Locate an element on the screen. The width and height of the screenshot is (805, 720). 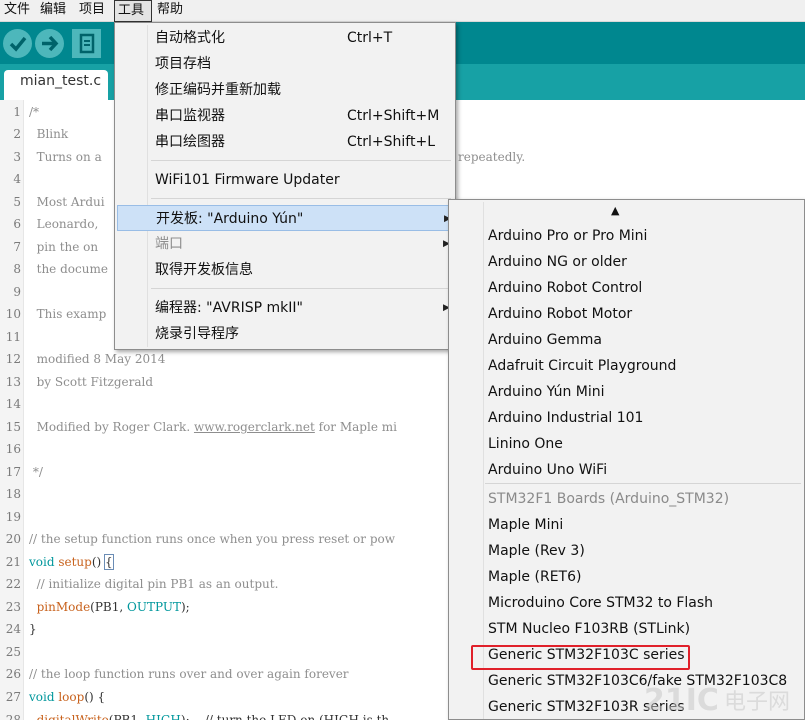
selected-board-highlight is located at coordinates (580, 657).